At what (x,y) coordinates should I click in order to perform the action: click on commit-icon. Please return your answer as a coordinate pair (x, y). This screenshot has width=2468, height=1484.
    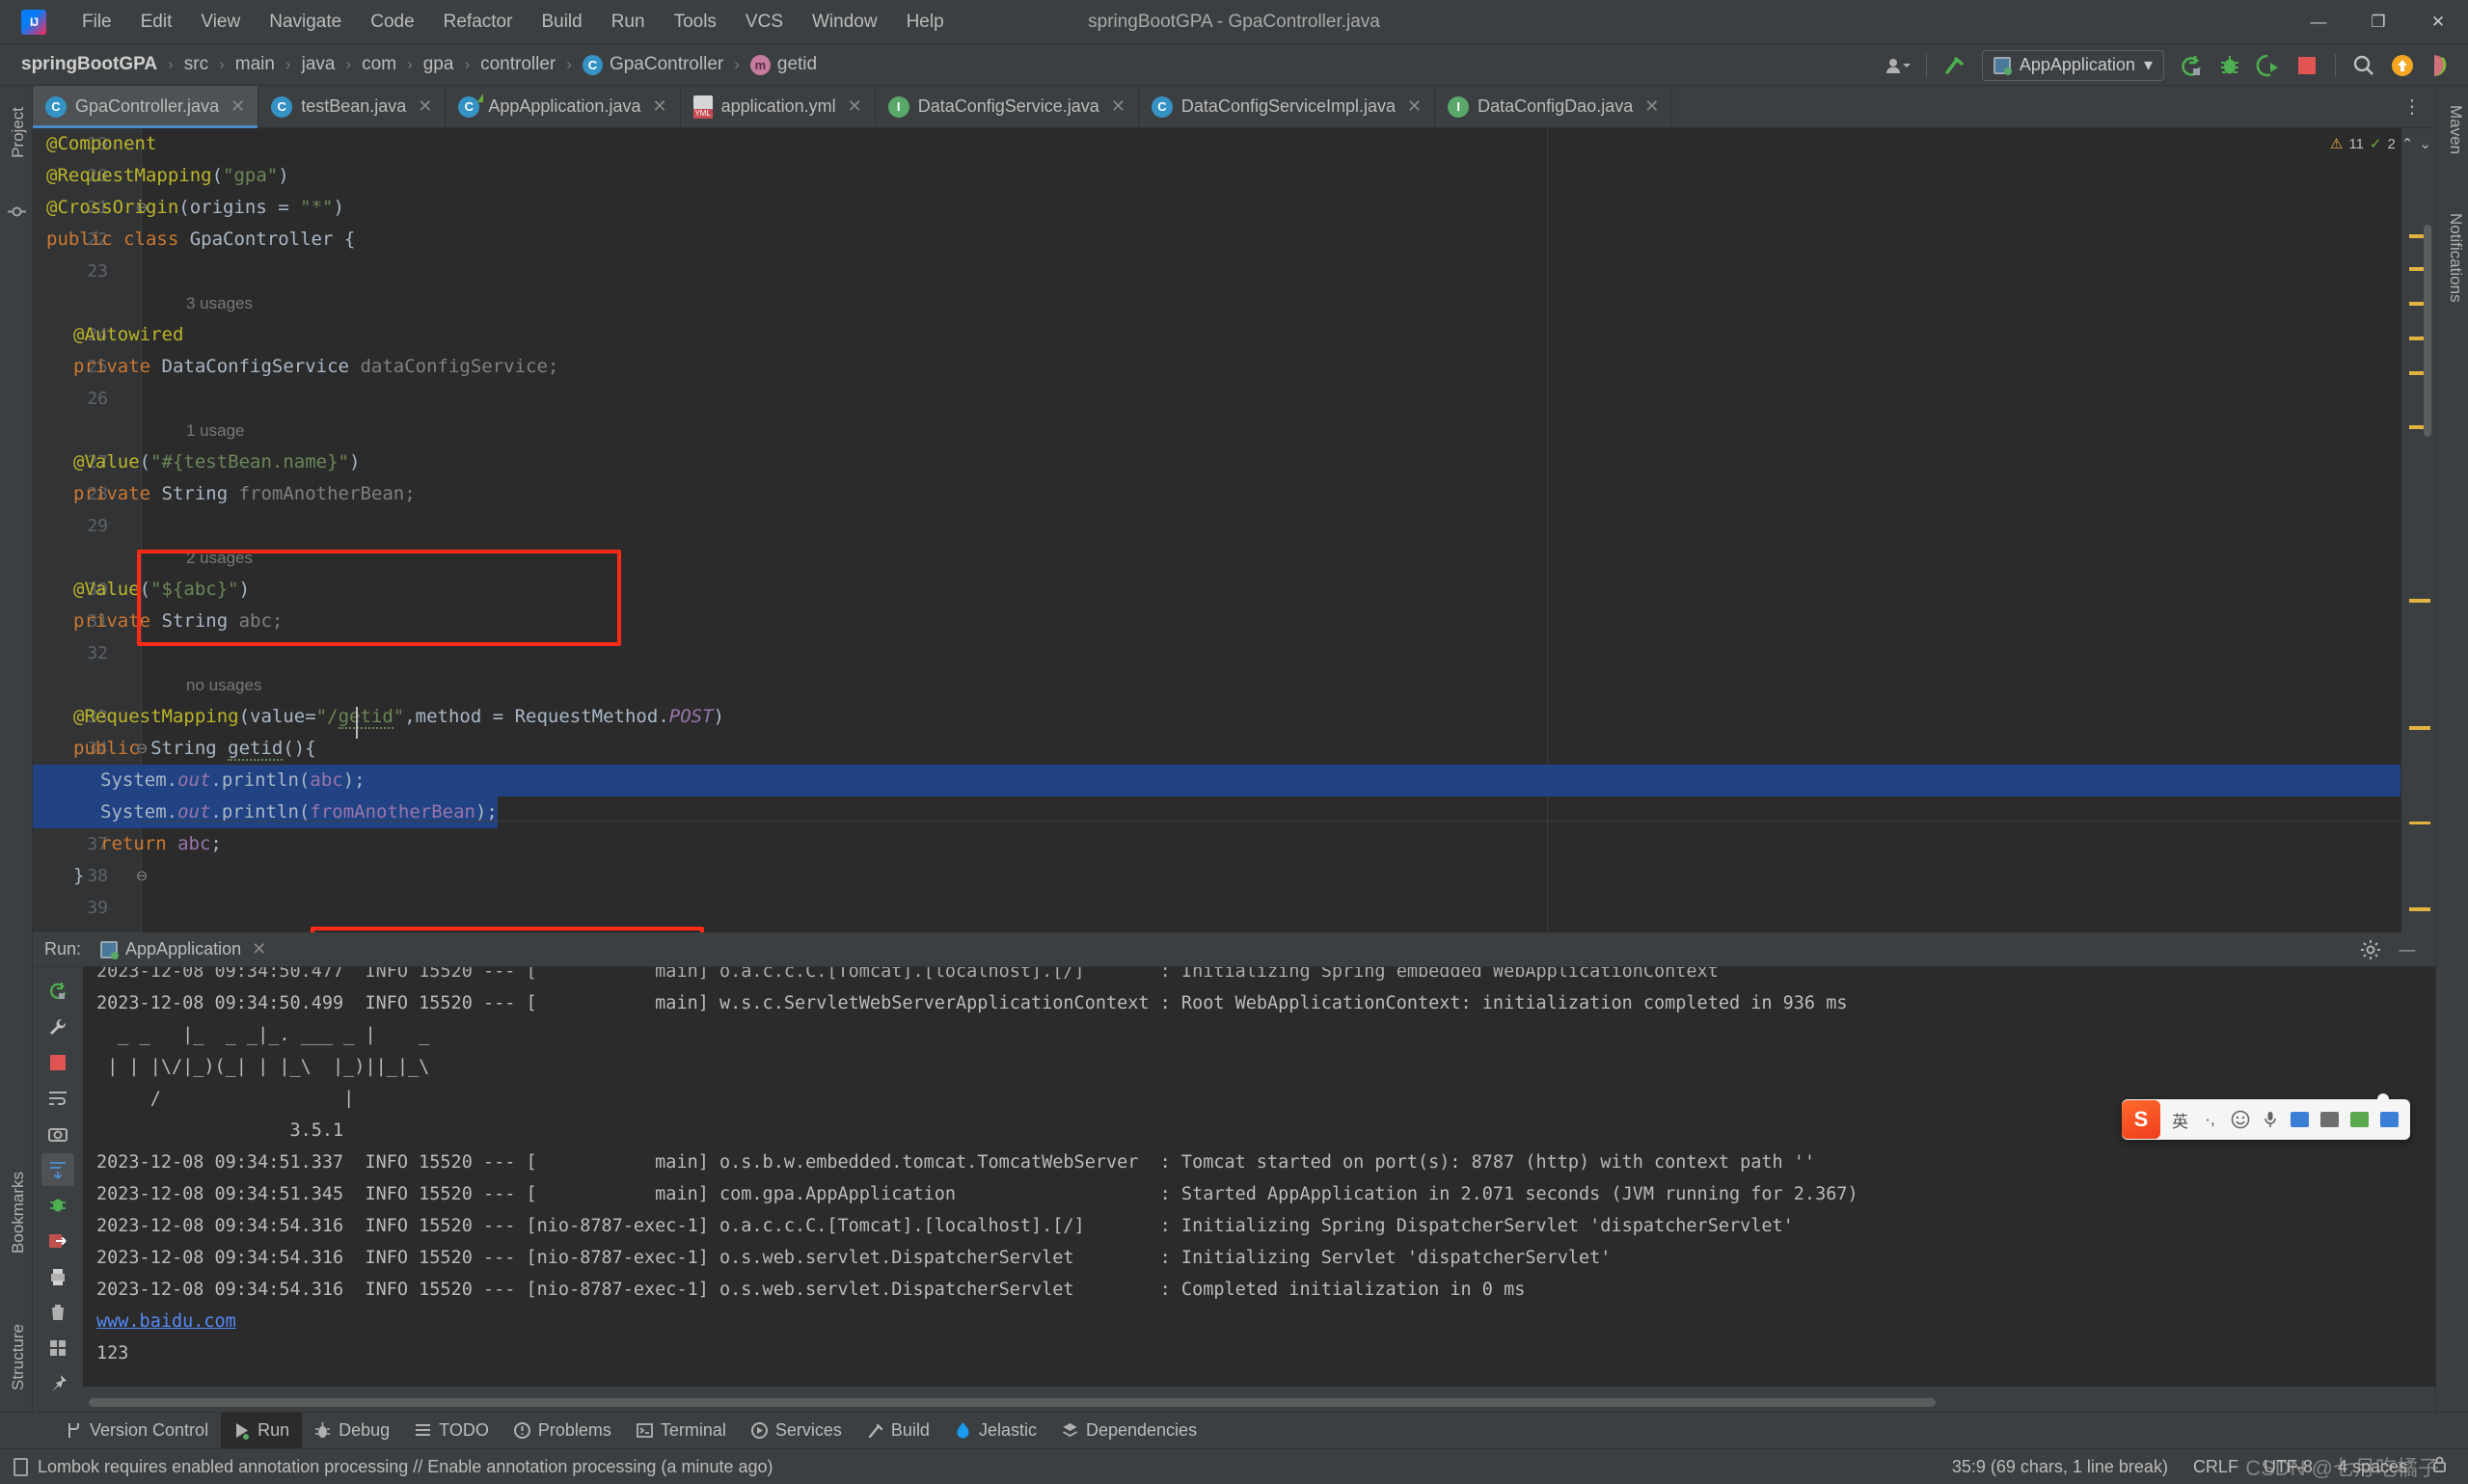
    Looking at the image, I should click on (17, 212).